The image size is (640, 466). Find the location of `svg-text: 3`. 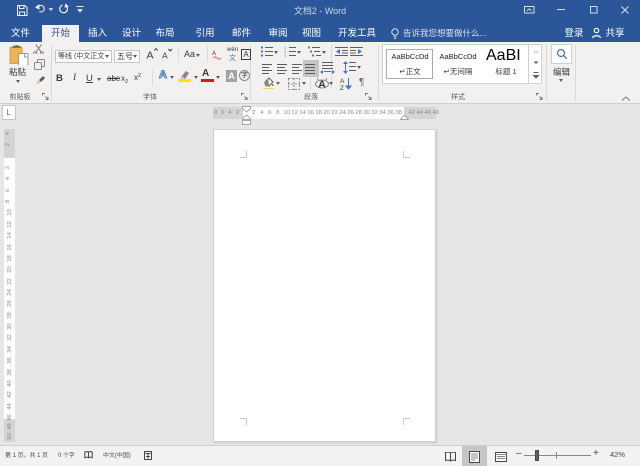

svg-text: 3 is located at coordinates (285, 55).